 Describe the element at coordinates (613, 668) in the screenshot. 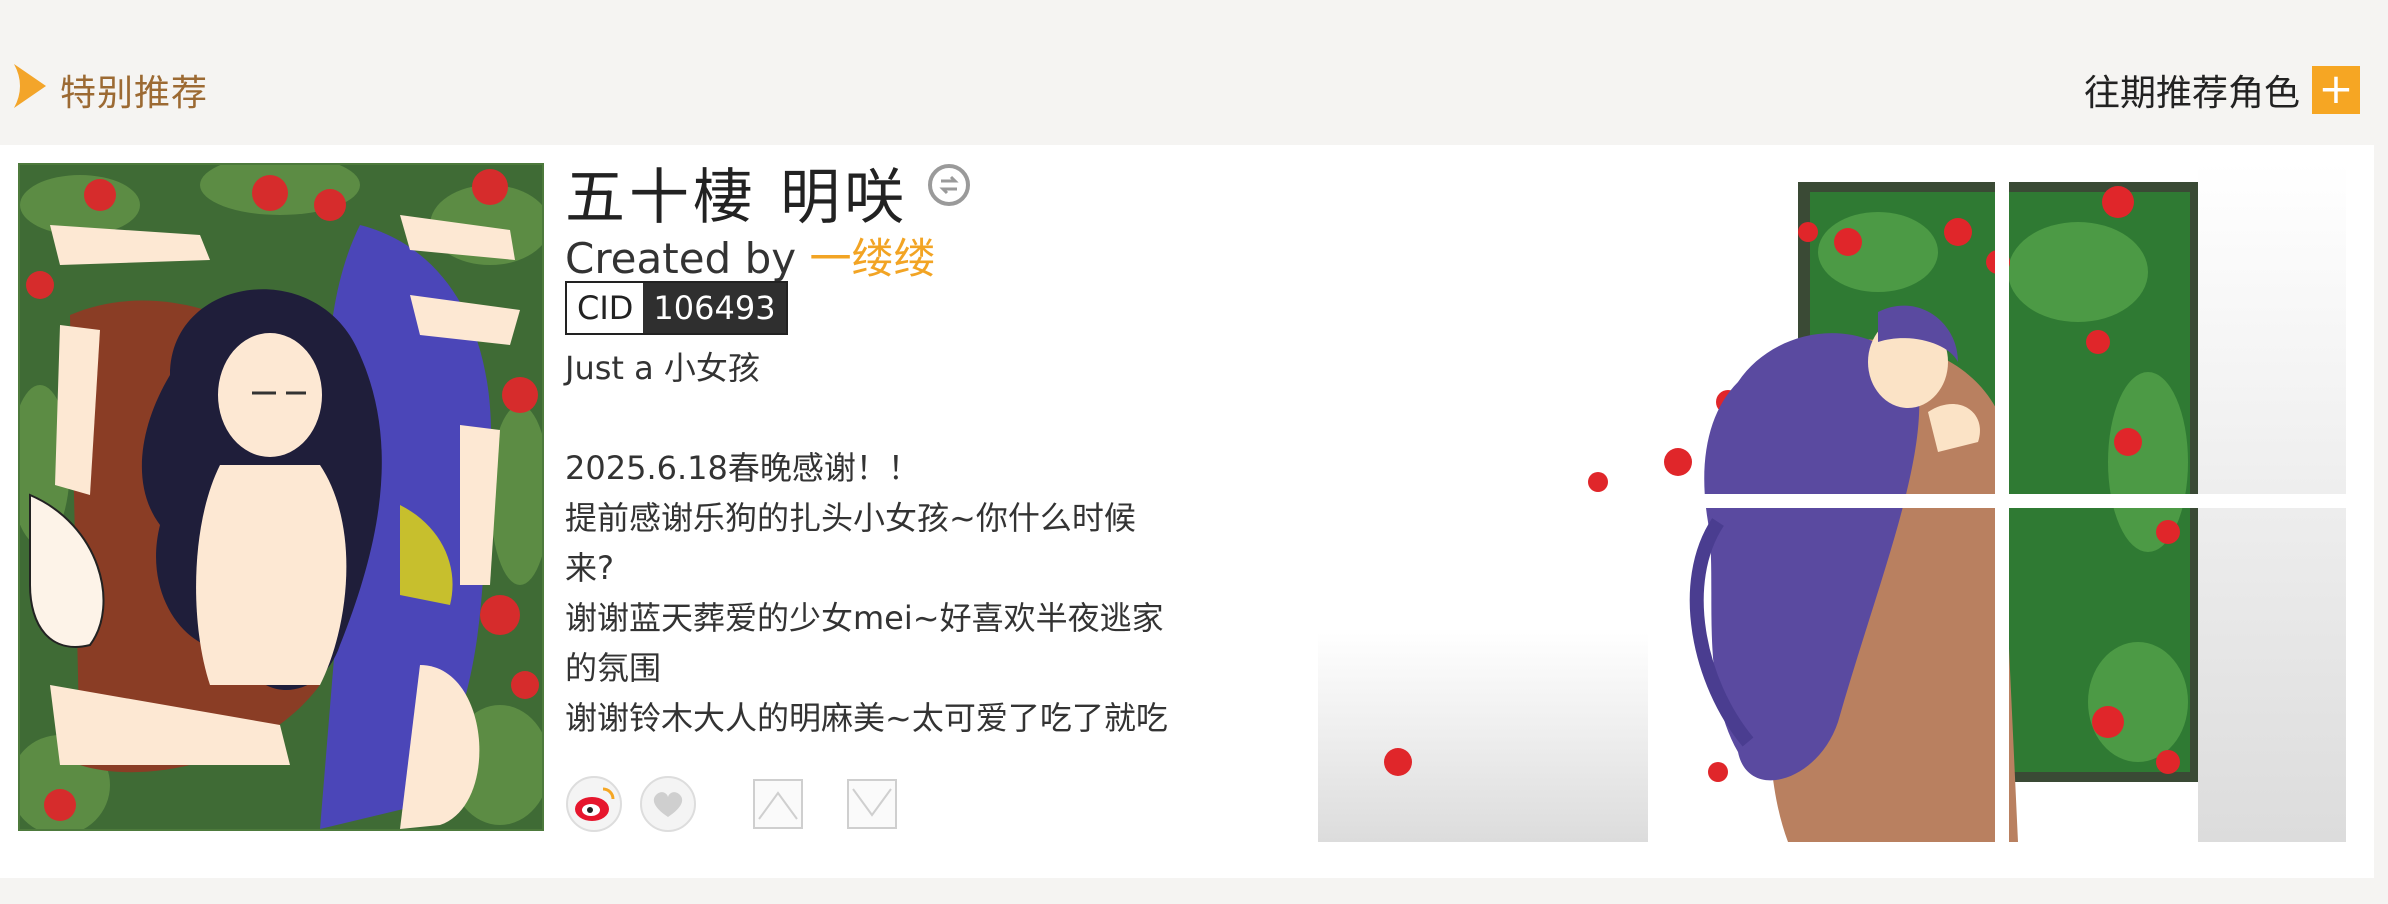

I see `desc-line: 的氛围` at that location.